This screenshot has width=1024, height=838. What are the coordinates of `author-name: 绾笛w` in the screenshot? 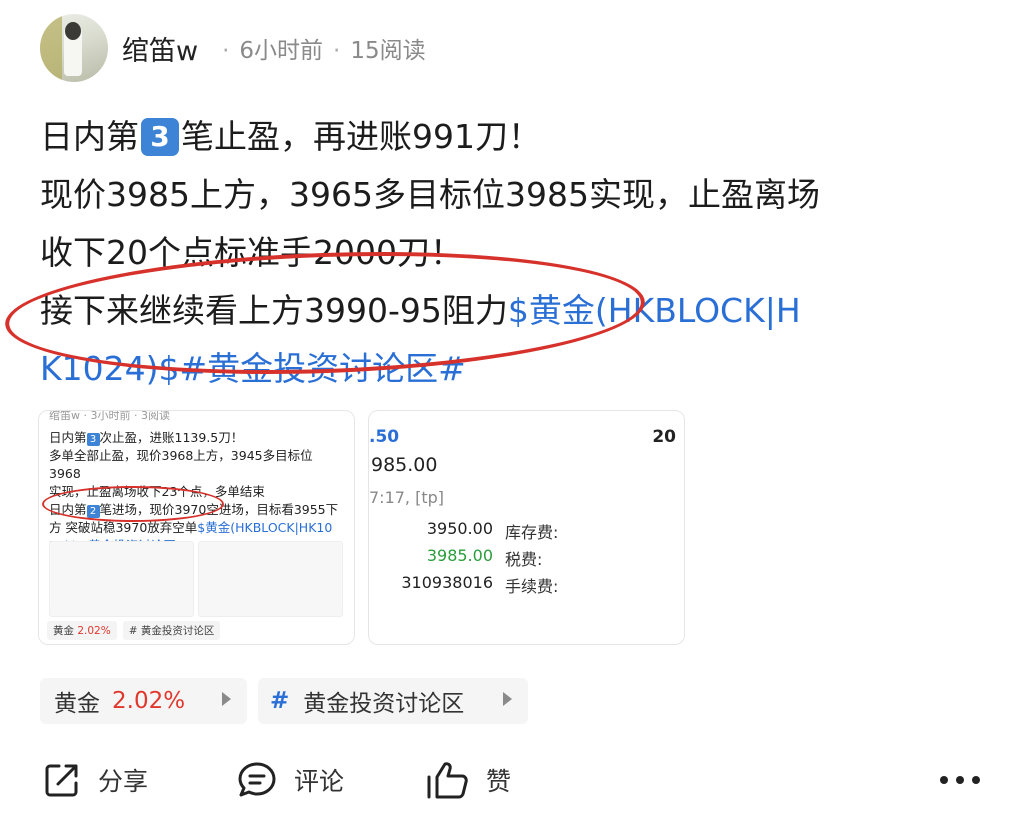 It's located at (160, 48).